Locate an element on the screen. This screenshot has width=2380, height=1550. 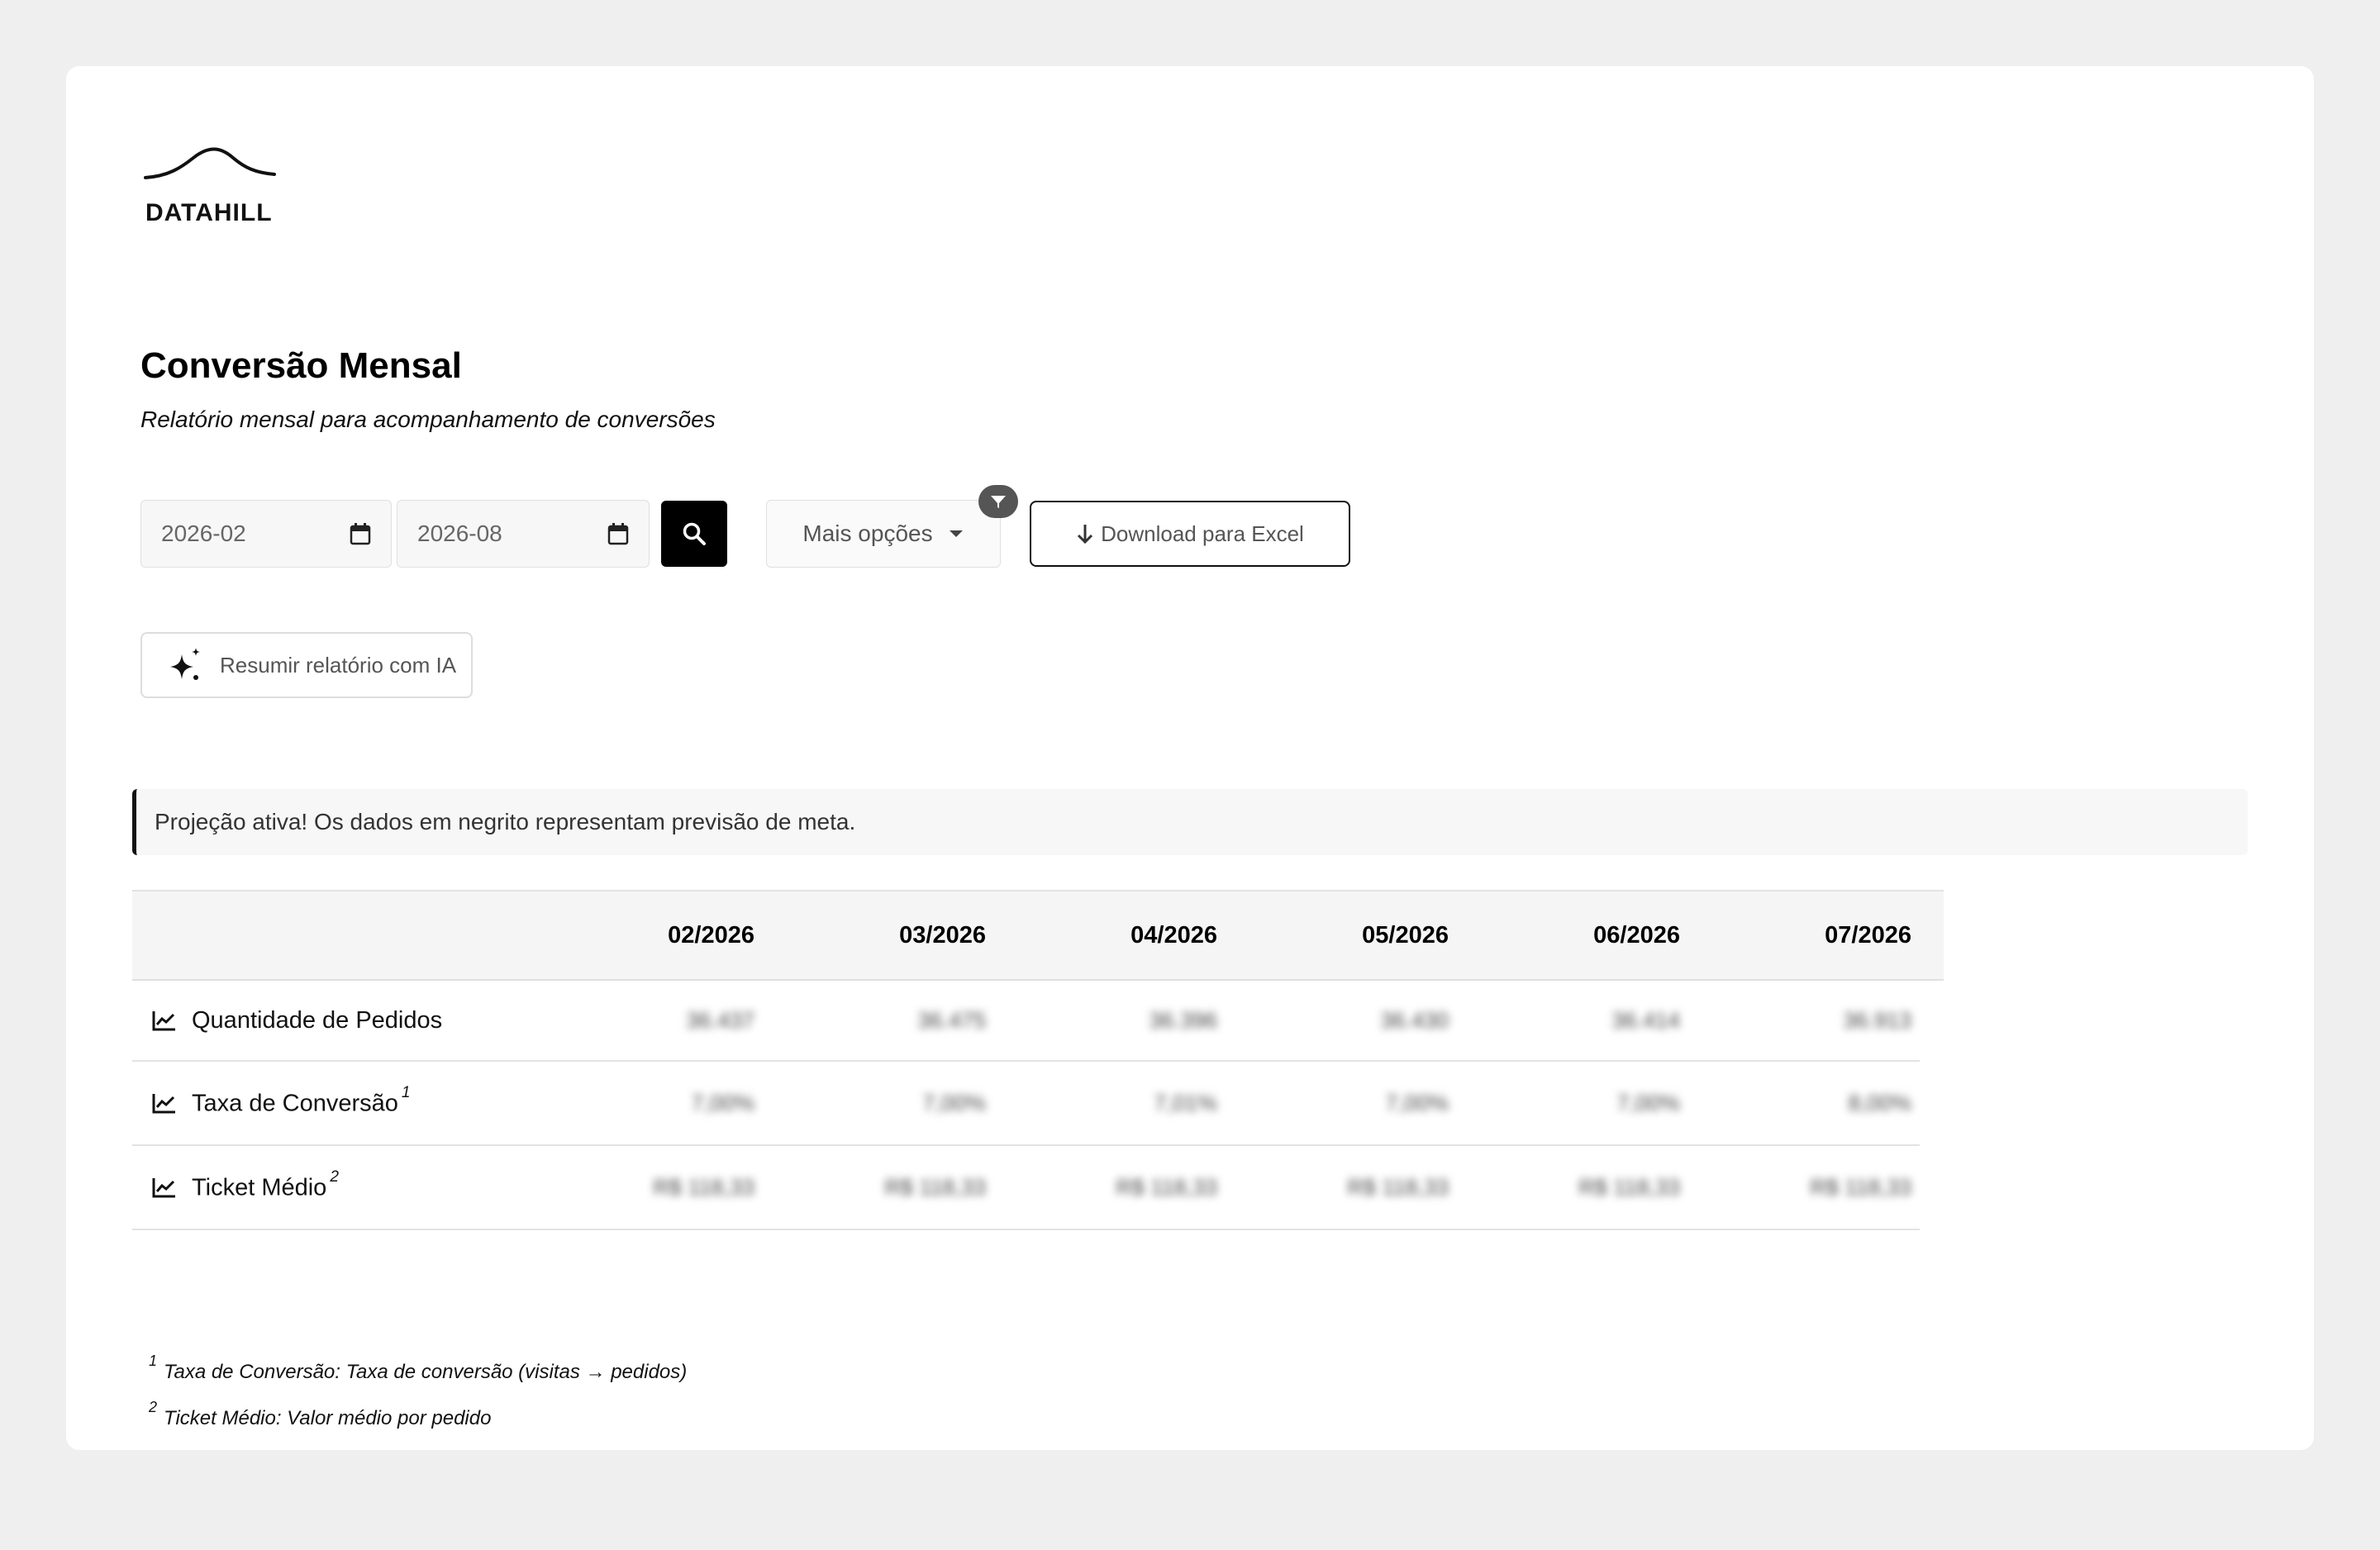
table-cell: 36.913 is located at coordinates (1877, 1020).